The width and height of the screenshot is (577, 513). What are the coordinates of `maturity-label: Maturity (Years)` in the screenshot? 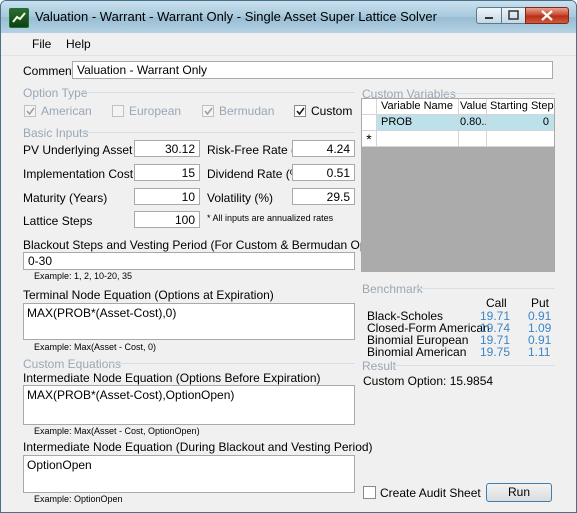 It's located at (65, 198).